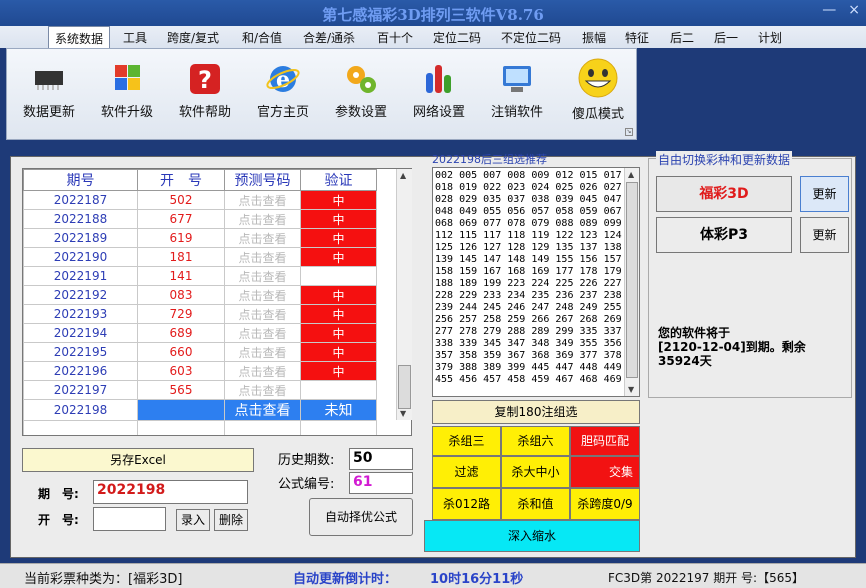 This screenshot has height=588, width=866. What do you see at coordinates (404, 387) in the screenshot?
I see `scroll-thumb` at bounding box center [404, 387].